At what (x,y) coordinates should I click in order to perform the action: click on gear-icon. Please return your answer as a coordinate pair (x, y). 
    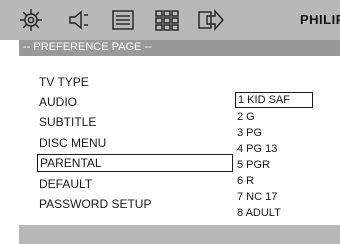
    Looking at the image, I should click on (31, 20).